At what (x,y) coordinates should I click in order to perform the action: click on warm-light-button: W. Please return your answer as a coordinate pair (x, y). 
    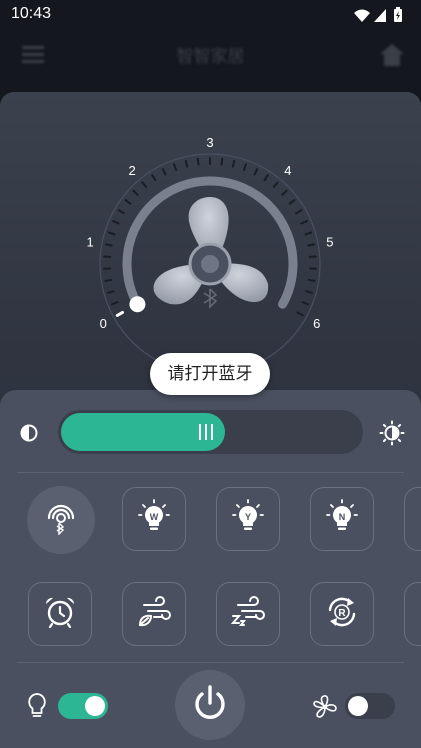
    Looking at the image, I should click on (154, 519).